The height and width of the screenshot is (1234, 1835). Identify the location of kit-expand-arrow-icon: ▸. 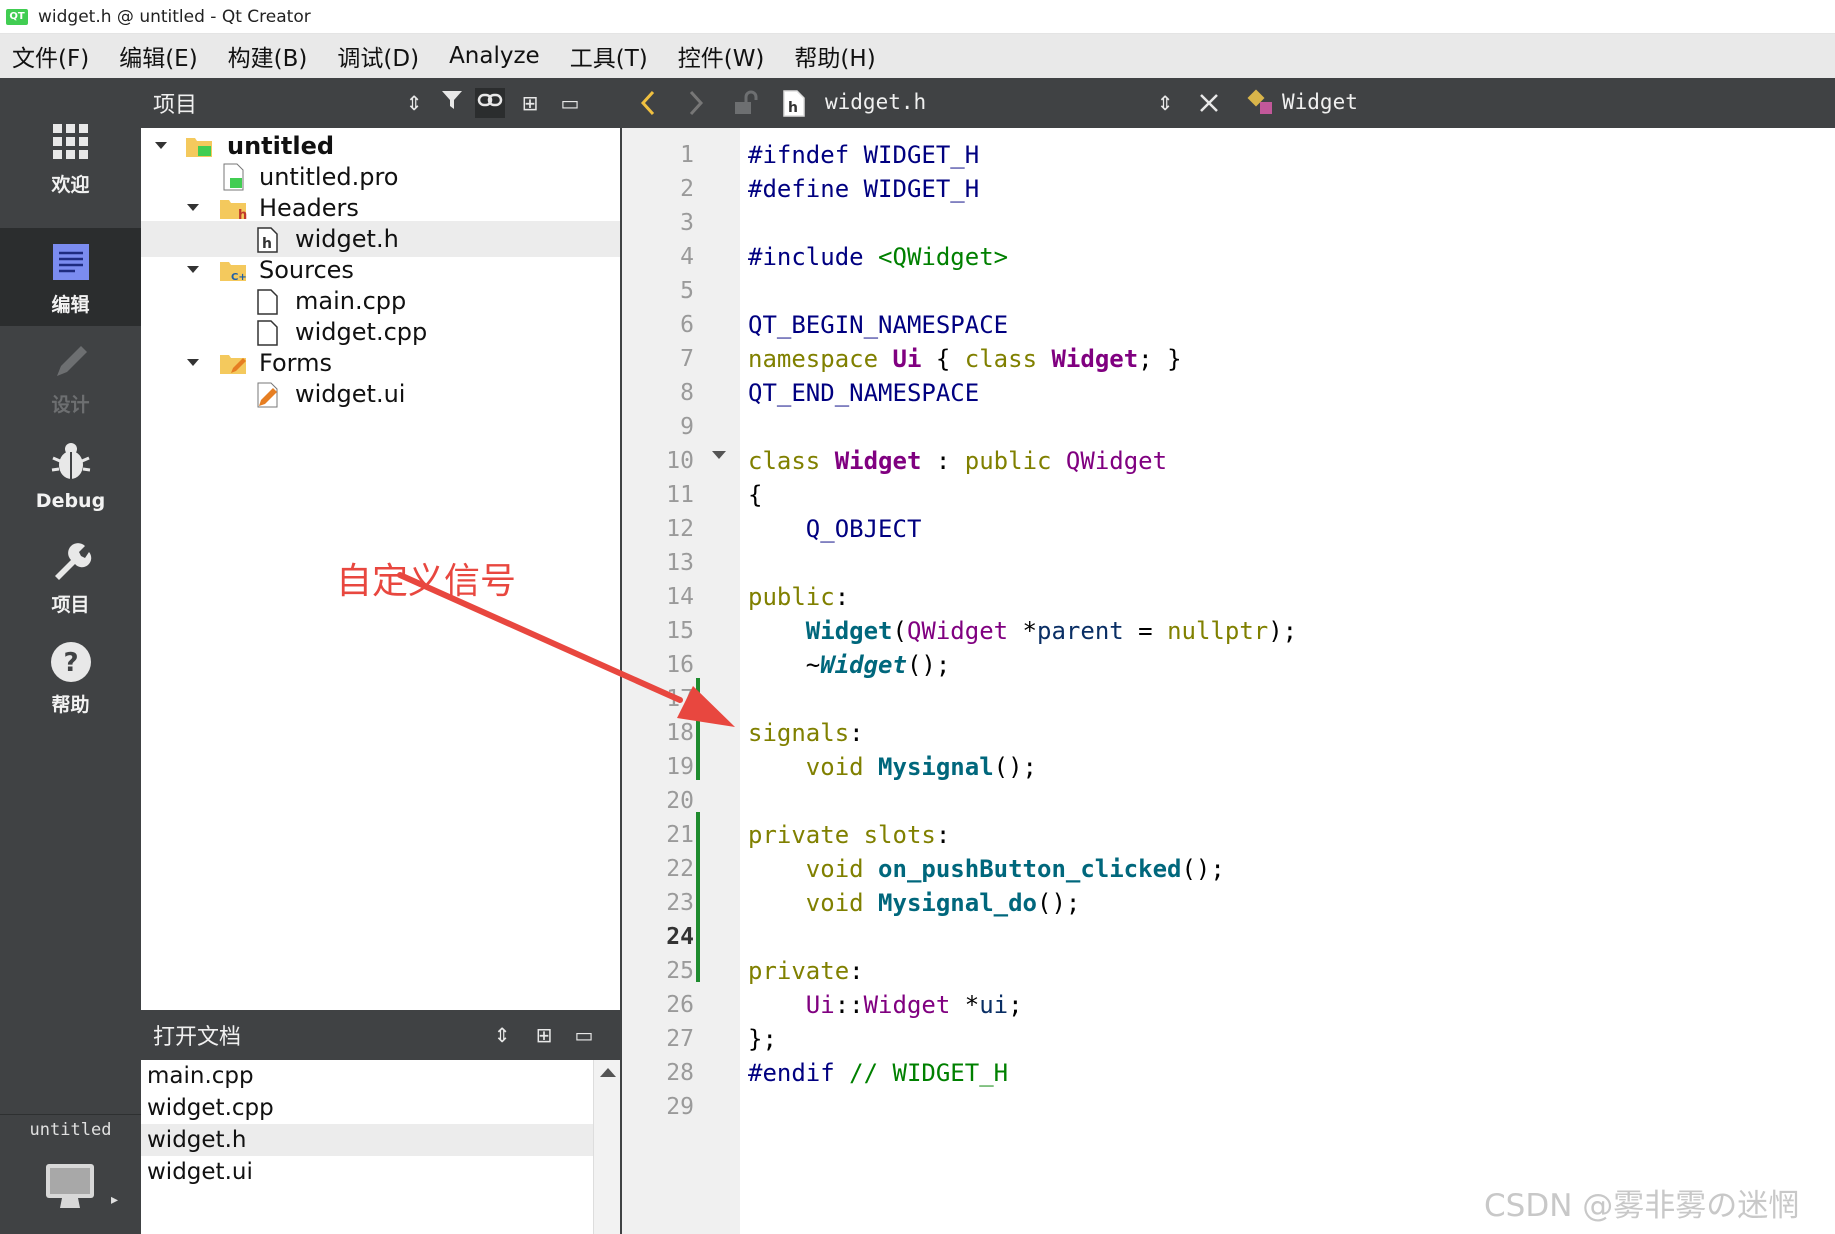
(114, 1200).